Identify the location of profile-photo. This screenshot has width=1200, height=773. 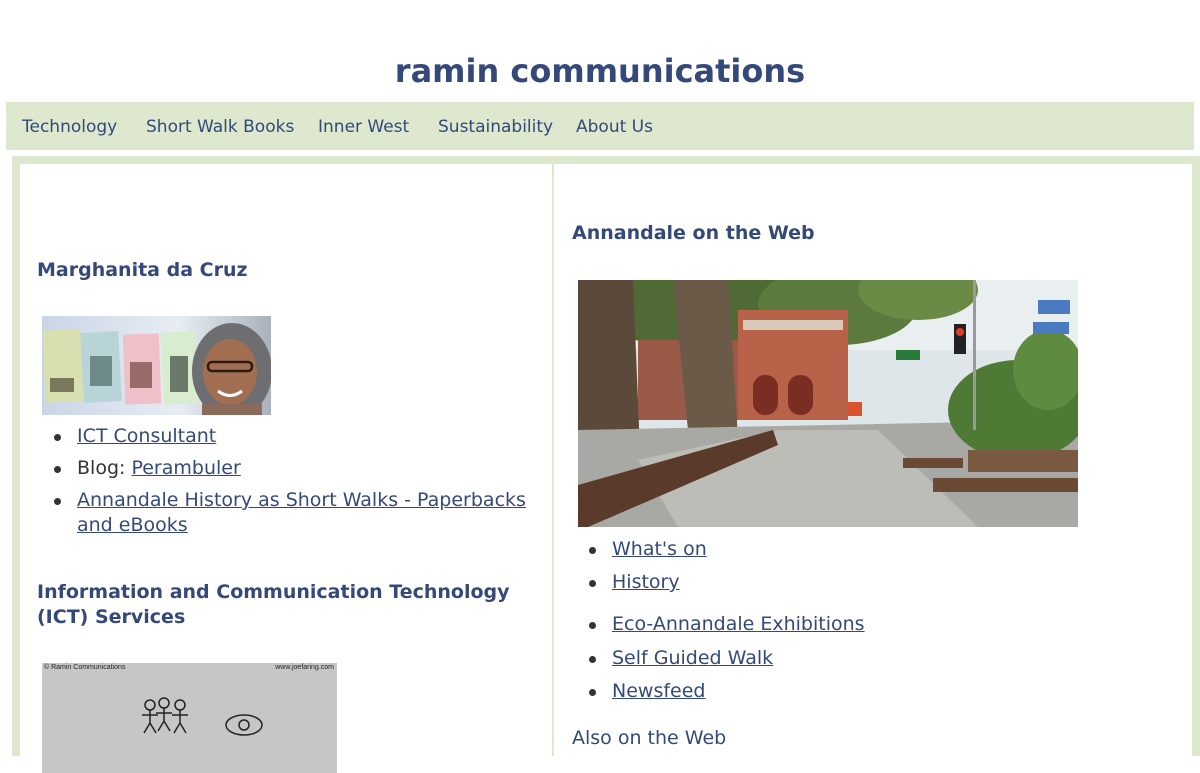
(156, 365).